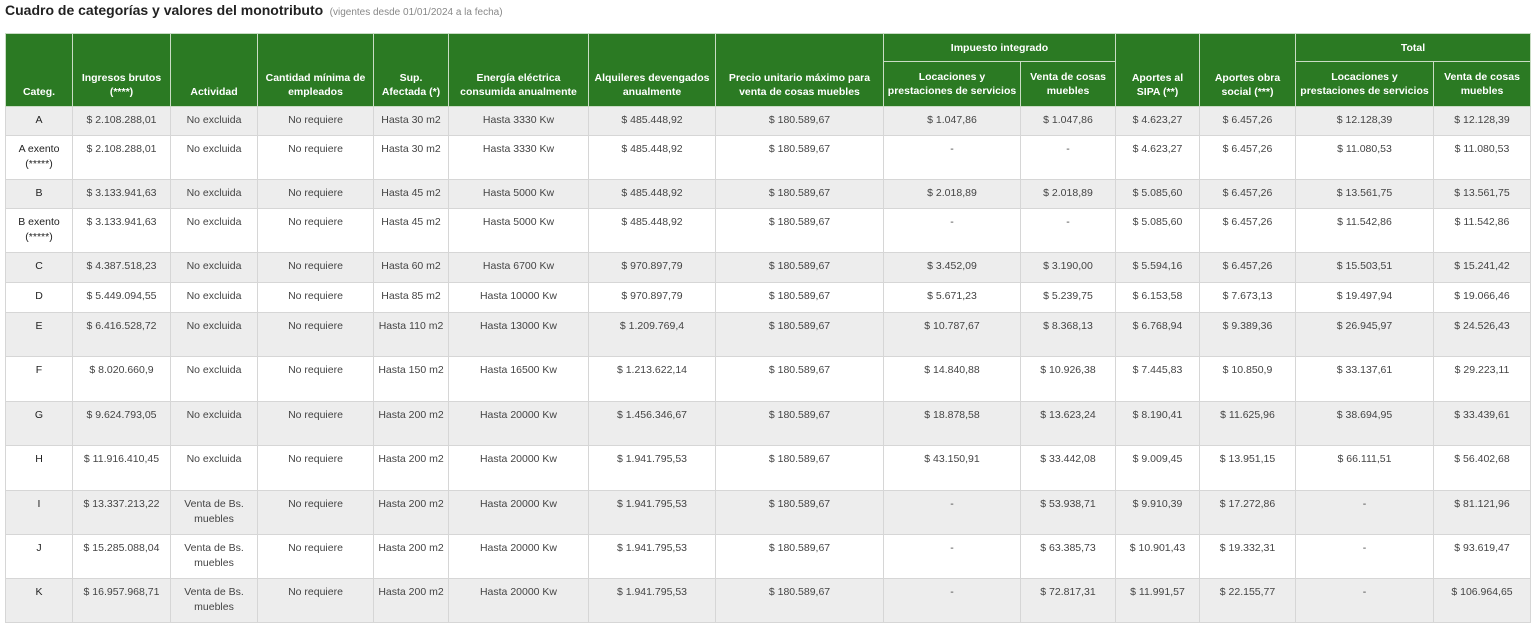 Image resolution: width=1537 pixels, height=623 pixels. I want to click on cell-categ: B, so click(39, 194).